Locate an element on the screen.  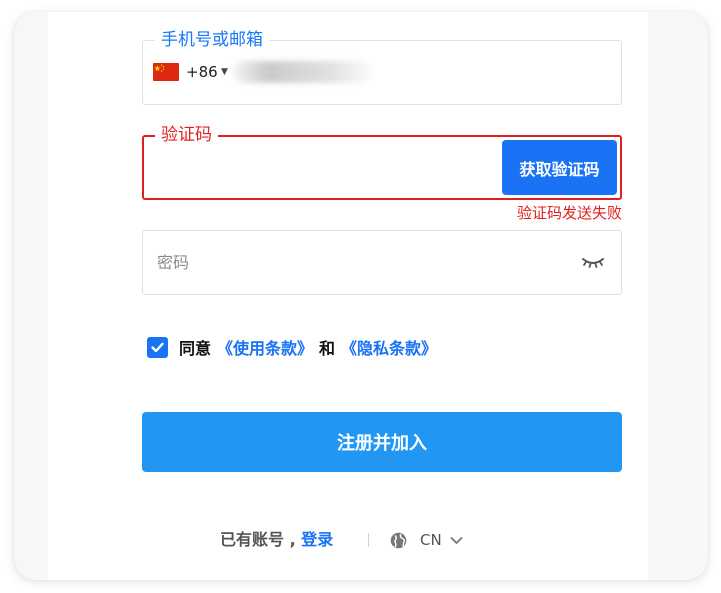
agreement-row: 同意 《使用条款》 和 《隐私条款》 is located at coordinates (292, 347).